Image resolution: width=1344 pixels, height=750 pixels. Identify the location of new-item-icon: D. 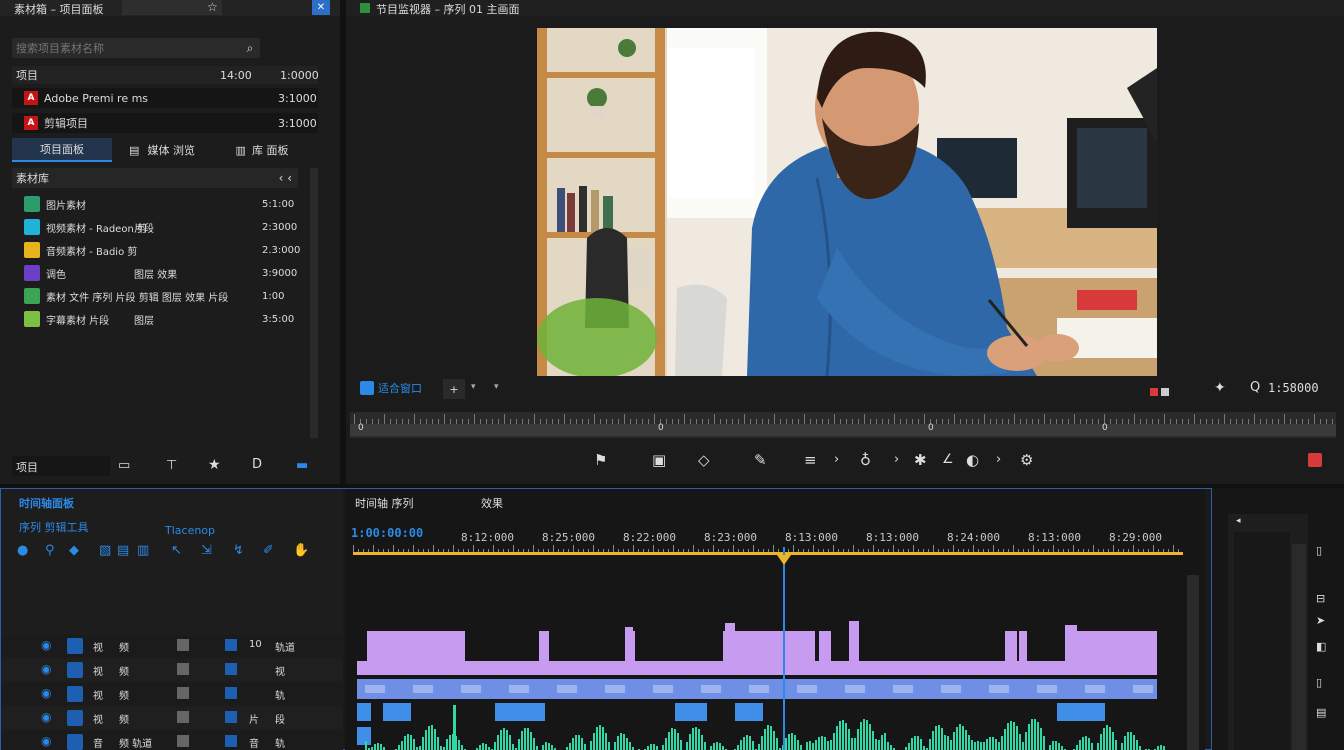
(257, 464).